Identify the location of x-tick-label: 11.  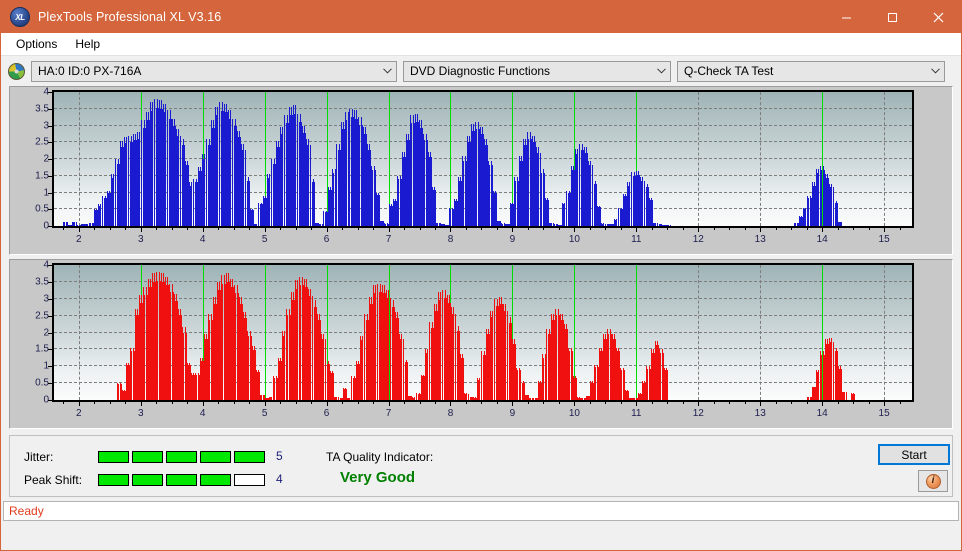
(636, 413).